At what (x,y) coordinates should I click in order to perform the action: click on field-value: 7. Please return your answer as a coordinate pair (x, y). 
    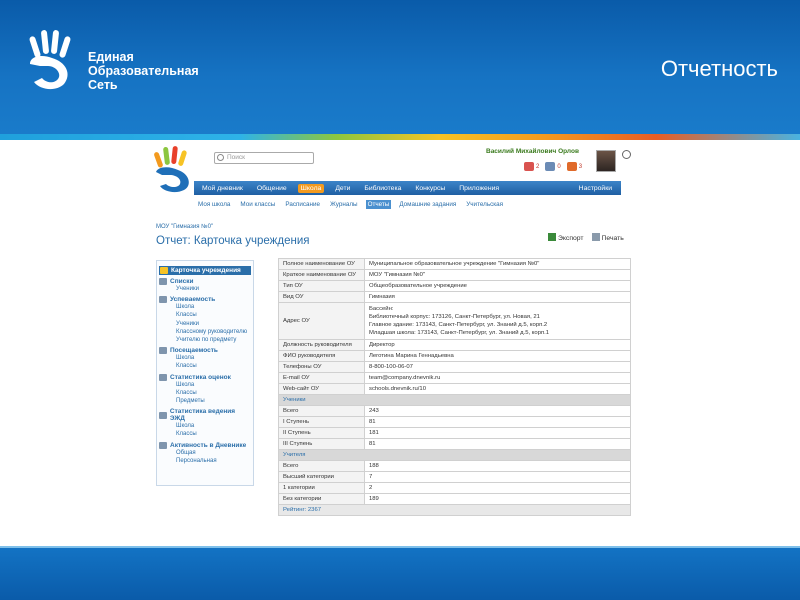
    Looking at the image, I should click on (497, 477).